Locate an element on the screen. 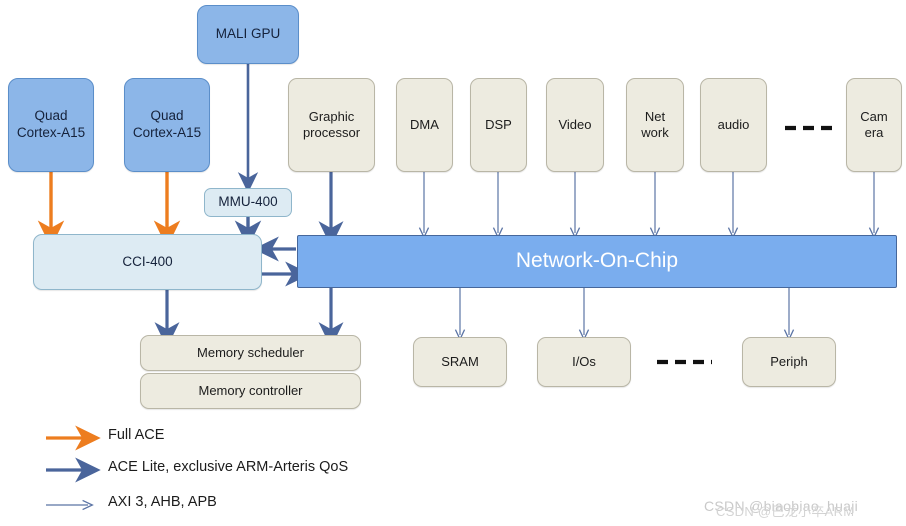 The height and width of the screenshot is (526, 906). node-network-on-chip: Network-On-Chip is located at coordinates (597, 261).